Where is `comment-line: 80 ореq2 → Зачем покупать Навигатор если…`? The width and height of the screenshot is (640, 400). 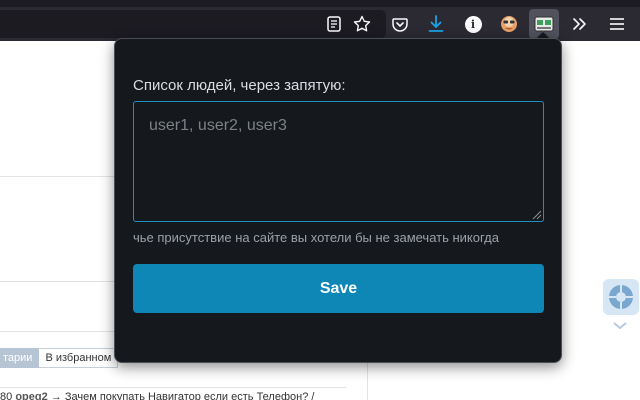
comment-line: 80 ореq2 → Зачем покупать Навигатор если… is located at coordinates (172, 395).